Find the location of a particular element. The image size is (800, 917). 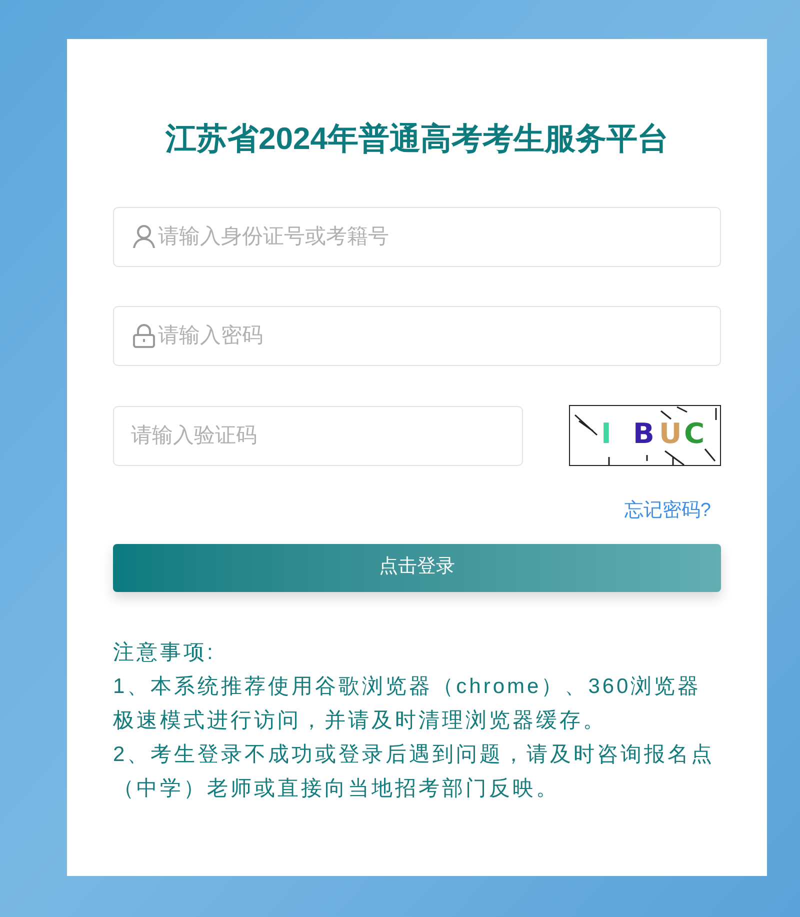

captcha-image: I B UC is located at coordinates (645, 435).